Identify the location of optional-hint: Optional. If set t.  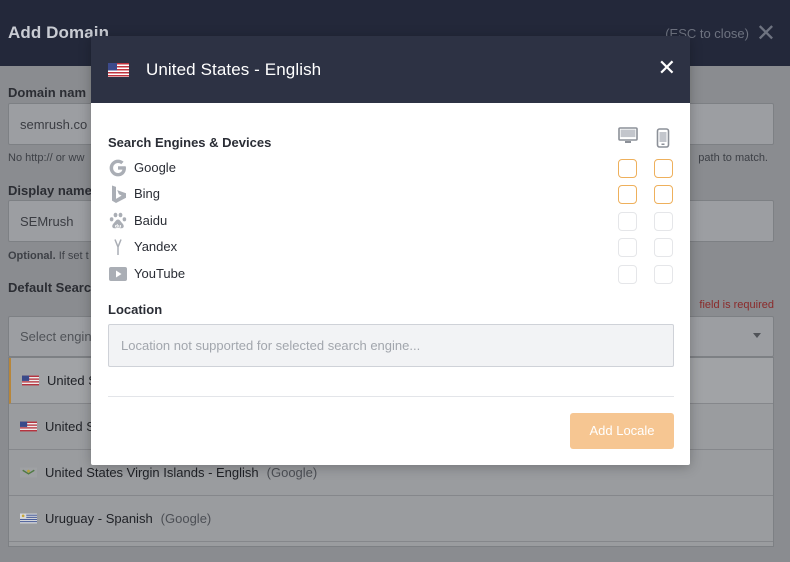
(48, 256).